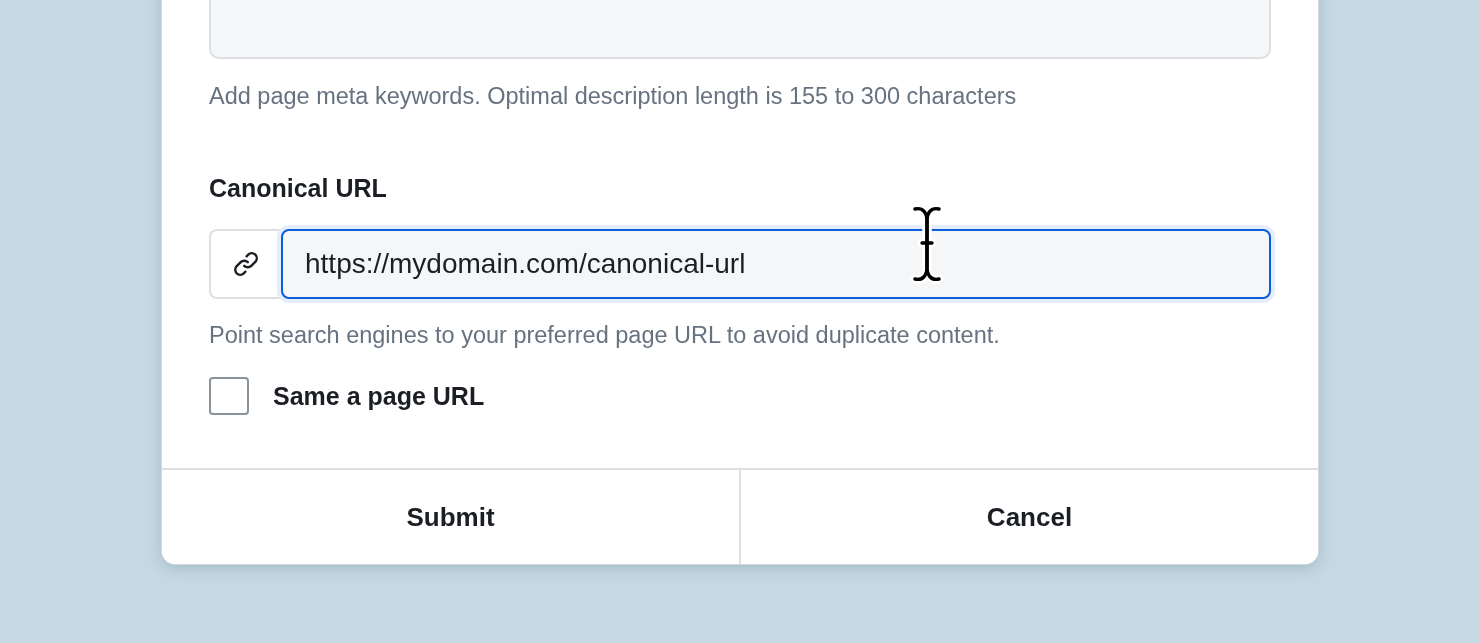 The image size is (1480, 643). I want to click on same-url-checkbox-label: Same a page URL, so click(379, 396).